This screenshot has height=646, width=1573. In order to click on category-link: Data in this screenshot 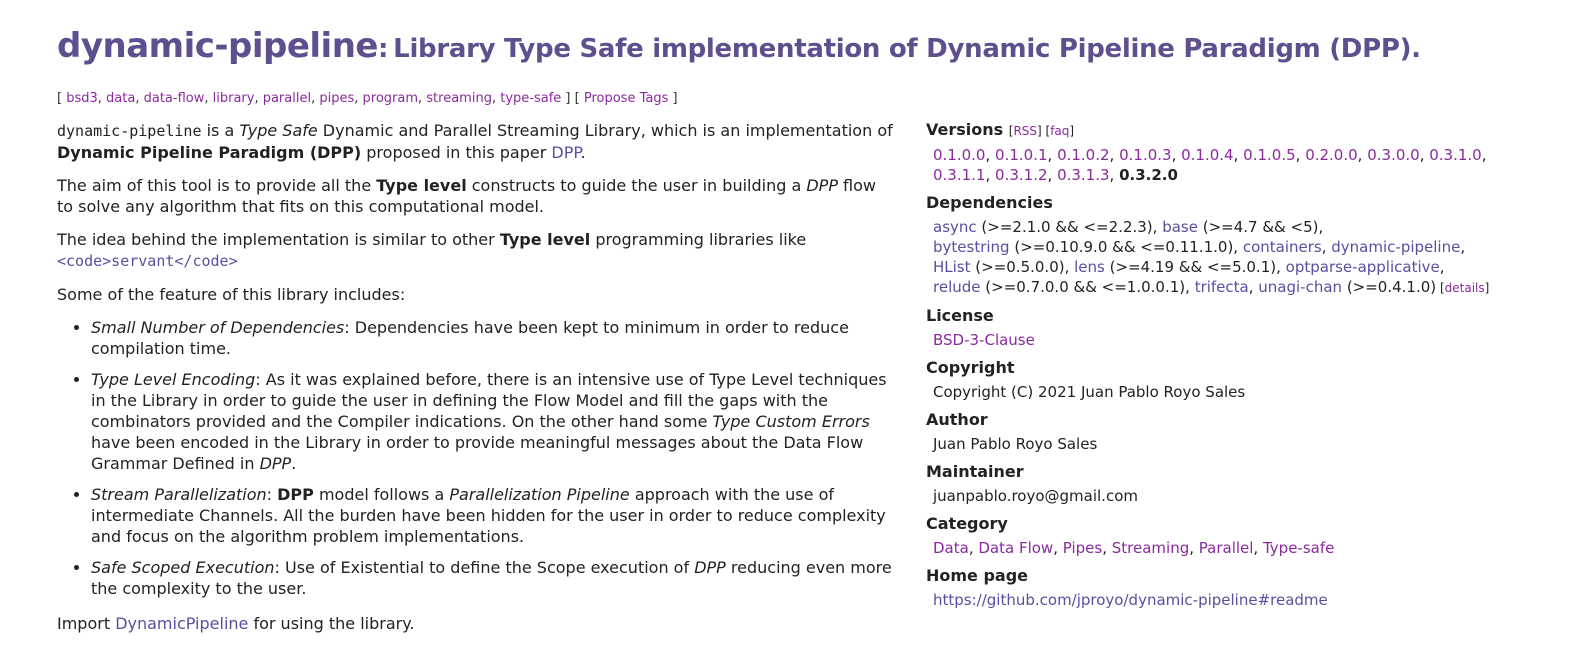, I will do `click(951, 548)`.